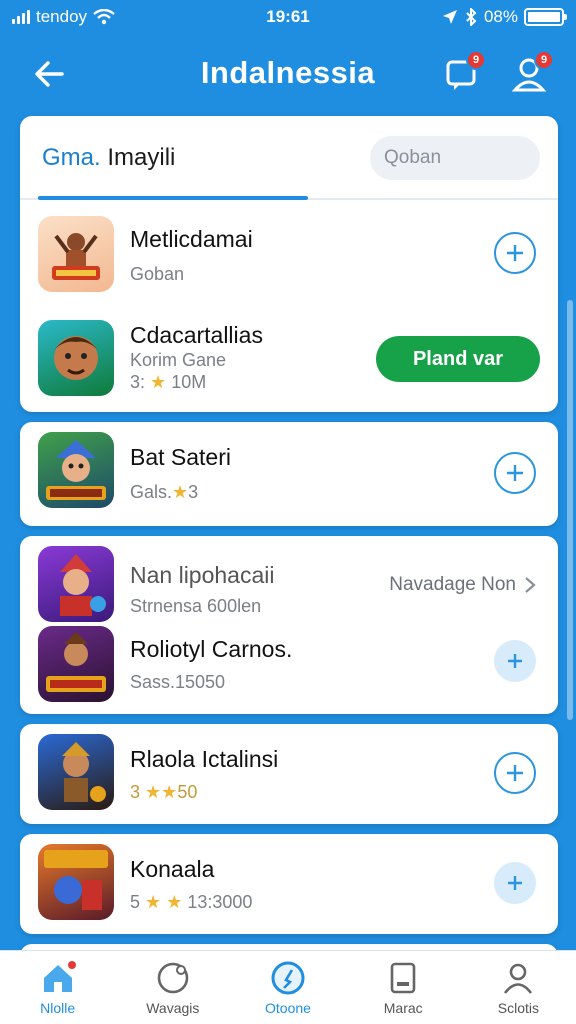 This screenshot has height=1024, width=576. What do you see at coordinates (173, 977) in the screenshot?
I see `compass-icon` at bounding box center [173, 977].